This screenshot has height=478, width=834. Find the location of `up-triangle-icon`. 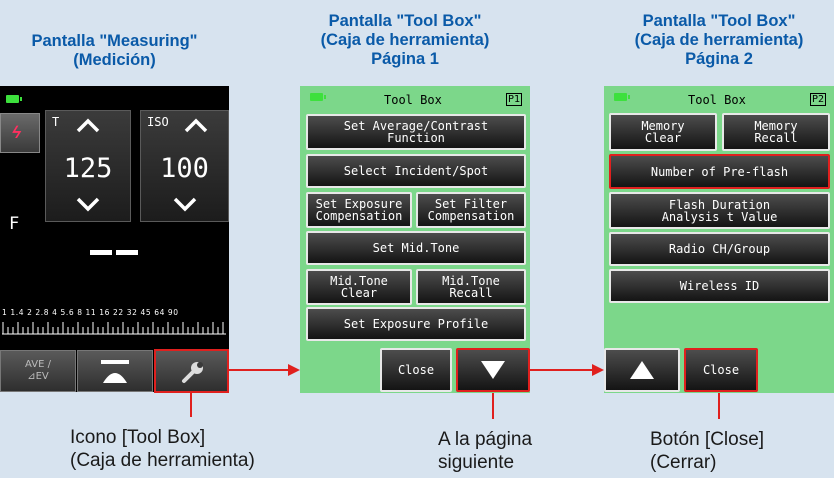

up-triangle-icon is located at coordinates (642, 370).